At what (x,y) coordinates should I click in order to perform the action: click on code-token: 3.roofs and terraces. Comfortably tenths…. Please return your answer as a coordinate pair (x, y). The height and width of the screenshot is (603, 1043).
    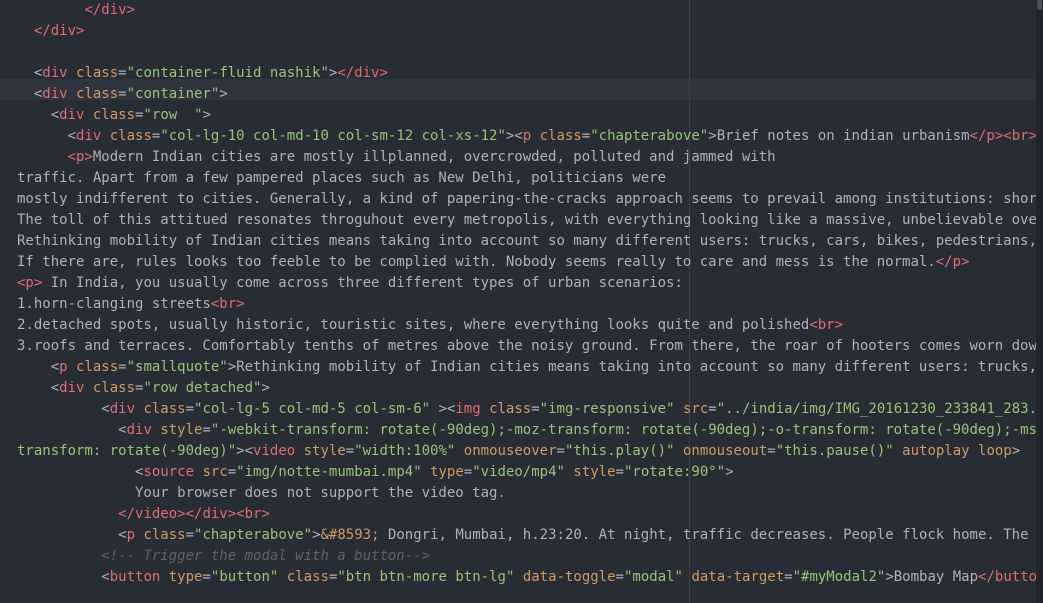
    Looking at the image, I should click on (526, 346).